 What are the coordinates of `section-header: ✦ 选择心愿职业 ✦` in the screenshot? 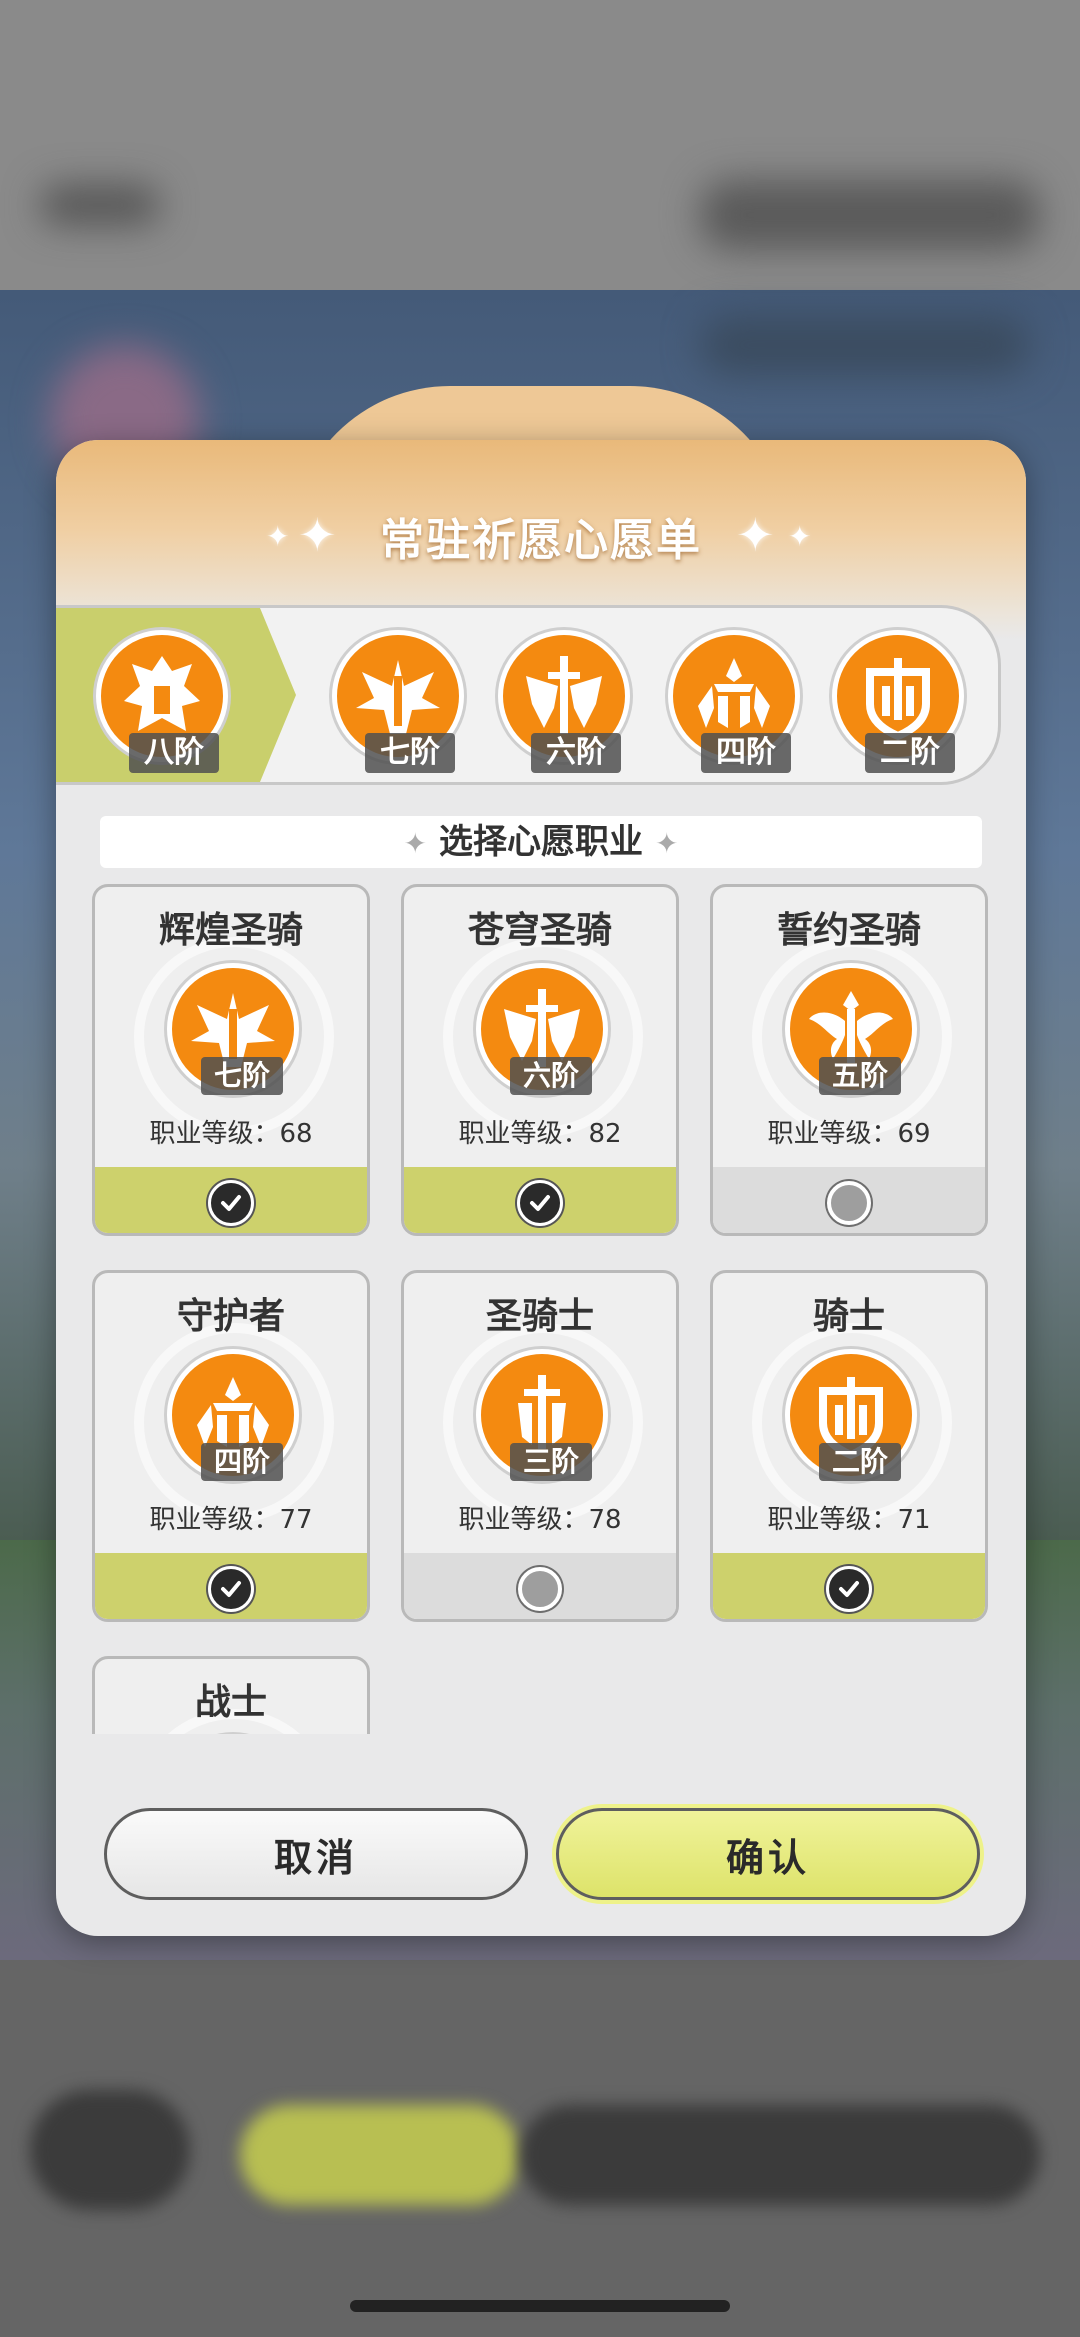 It's located at (541, 842).